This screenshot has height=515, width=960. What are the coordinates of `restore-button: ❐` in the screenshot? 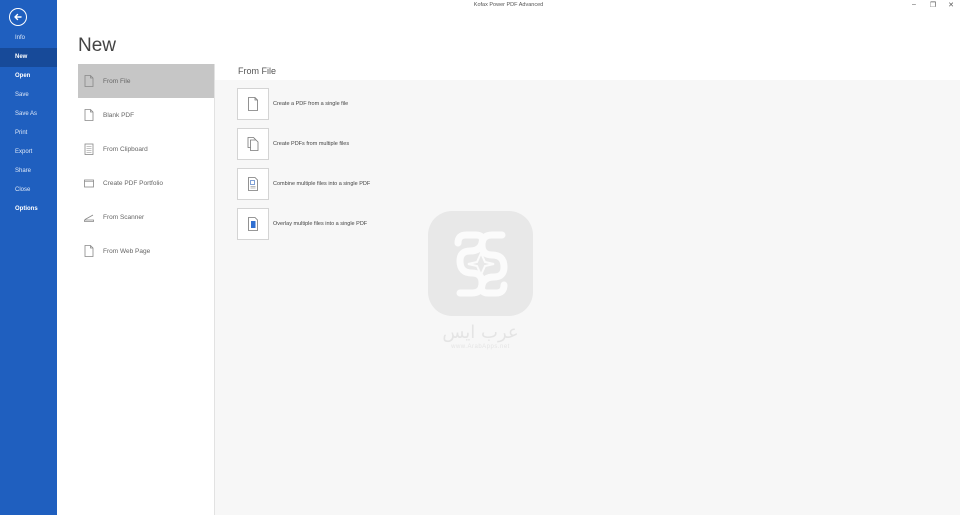 It's located at (933, 5).